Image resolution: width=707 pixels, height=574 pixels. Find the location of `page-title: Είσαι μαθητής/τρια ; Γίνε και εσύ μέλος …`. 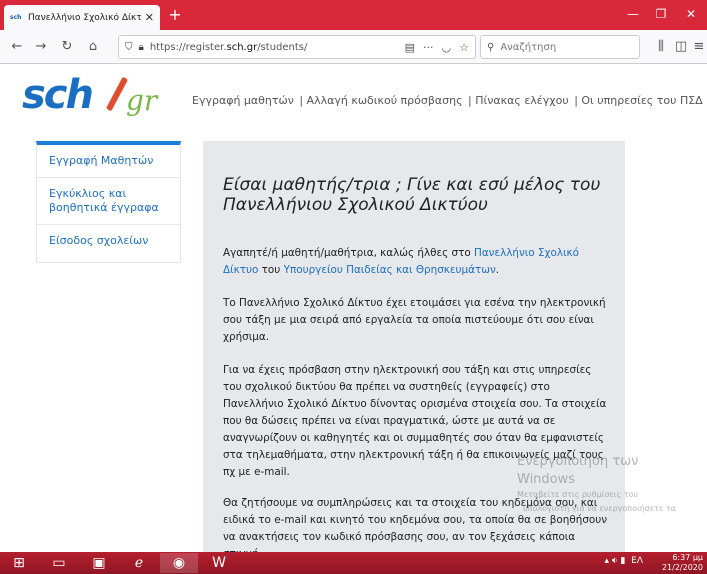

page-title: Είσαι μαθητής/τρια ; Γίνε και εσύ μέλος … is located at coordinates (412, 195).